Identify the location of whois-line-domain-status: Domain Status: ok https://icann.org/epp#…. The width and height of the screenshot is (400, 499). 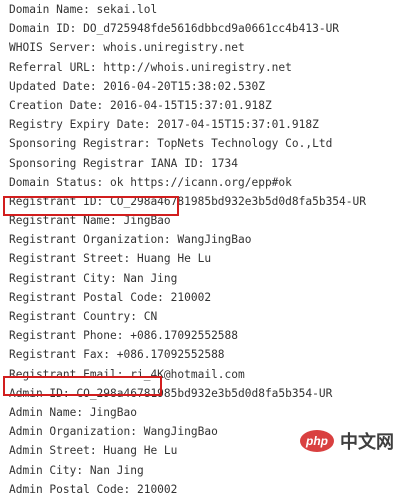
(150, 182).